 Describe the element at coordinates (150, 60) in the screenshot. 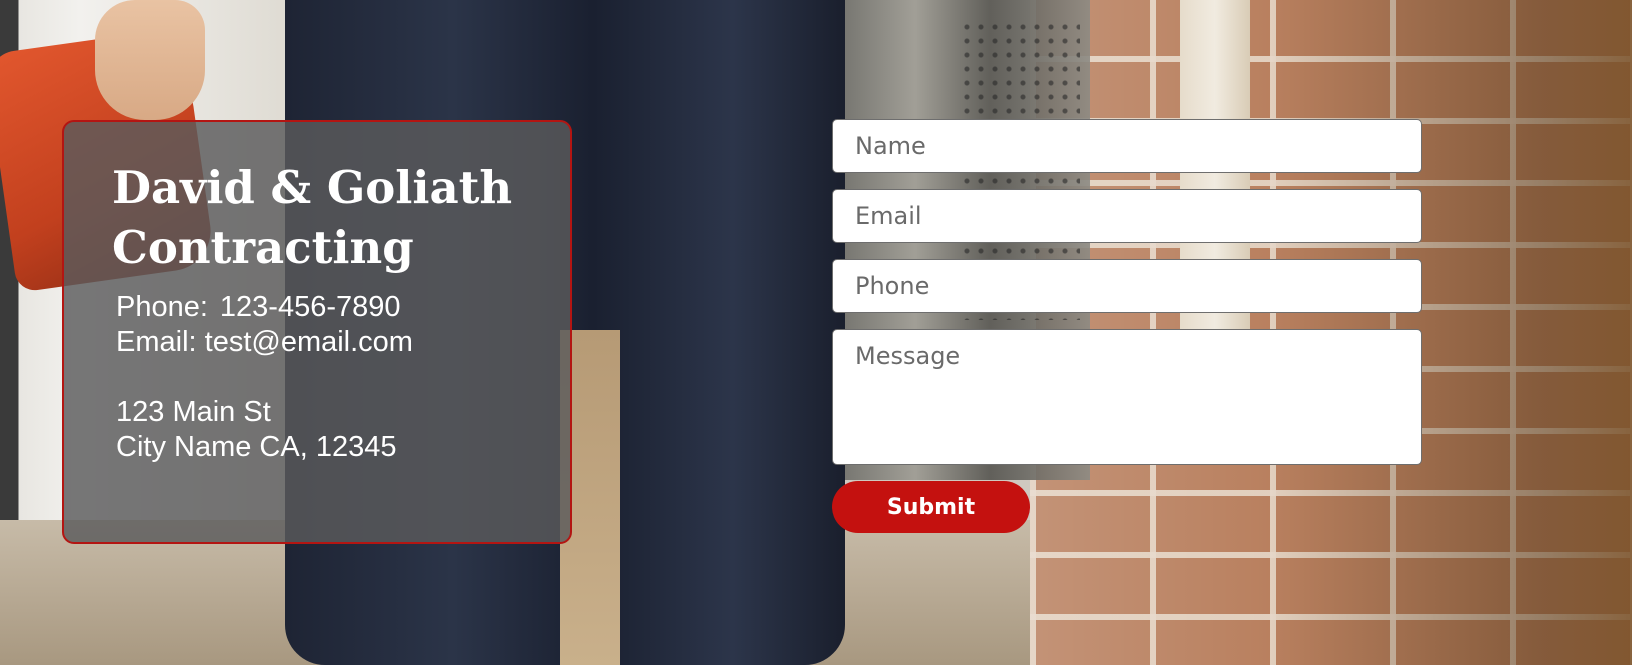

I see `hand-image` at that location.